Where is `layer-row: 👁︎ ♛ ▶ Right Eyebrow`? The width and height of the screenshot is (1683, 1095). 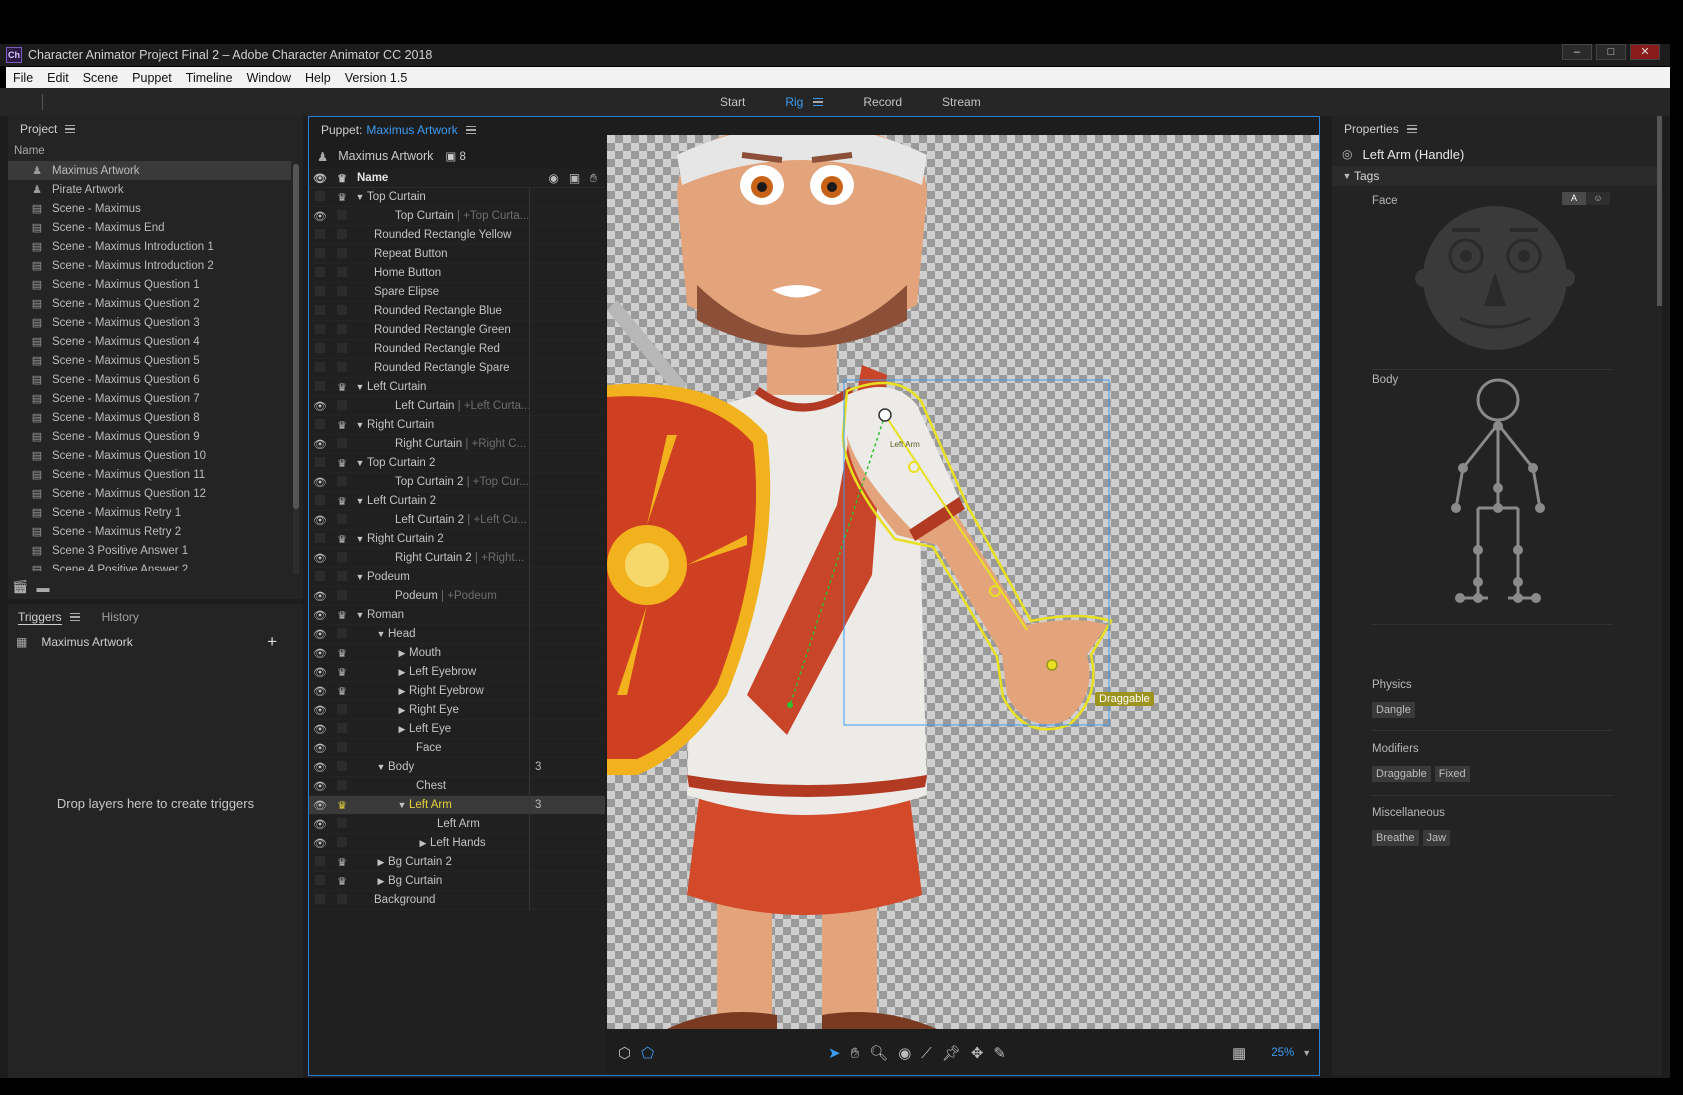
layer-row: 👁︎ ♛ ▶ Right Eyebrow is located at coordinates (457, 691).